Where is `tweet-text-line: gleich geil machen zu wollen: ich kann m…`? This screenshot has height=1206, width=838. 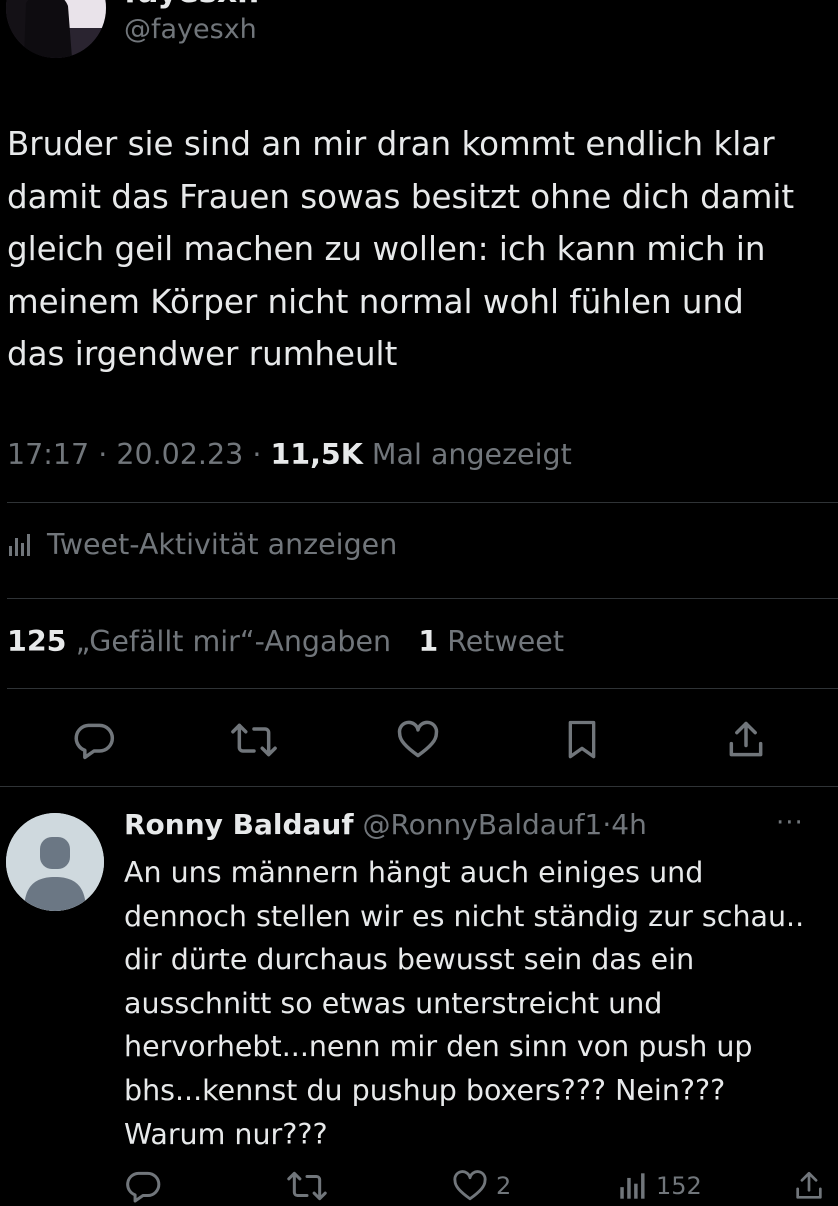 tweet-text-line: gleich geil machen zu wollen: ich kann m… is located at coordinates (386, 249).